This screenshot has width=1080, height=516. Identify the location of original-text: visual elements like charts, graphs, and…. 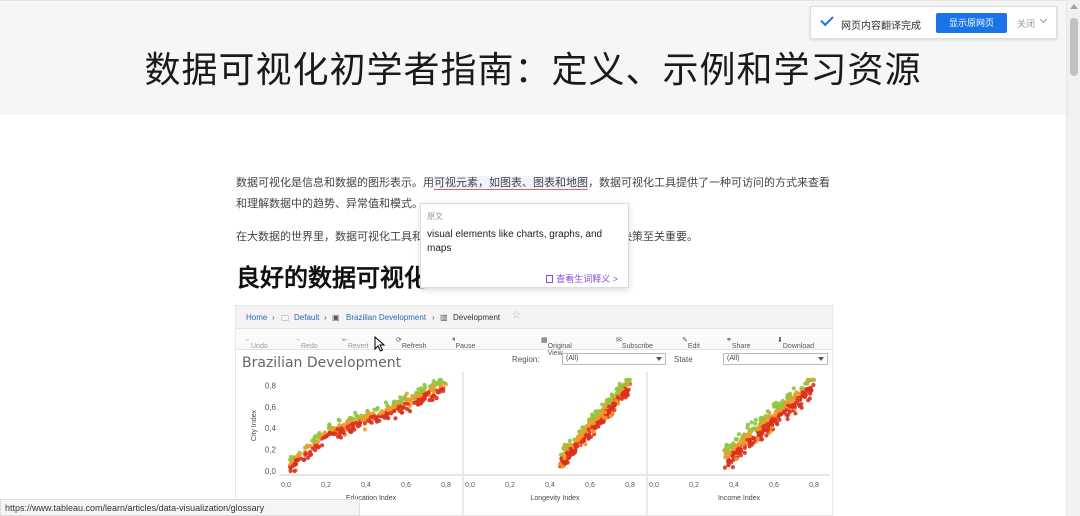
(515, 241).